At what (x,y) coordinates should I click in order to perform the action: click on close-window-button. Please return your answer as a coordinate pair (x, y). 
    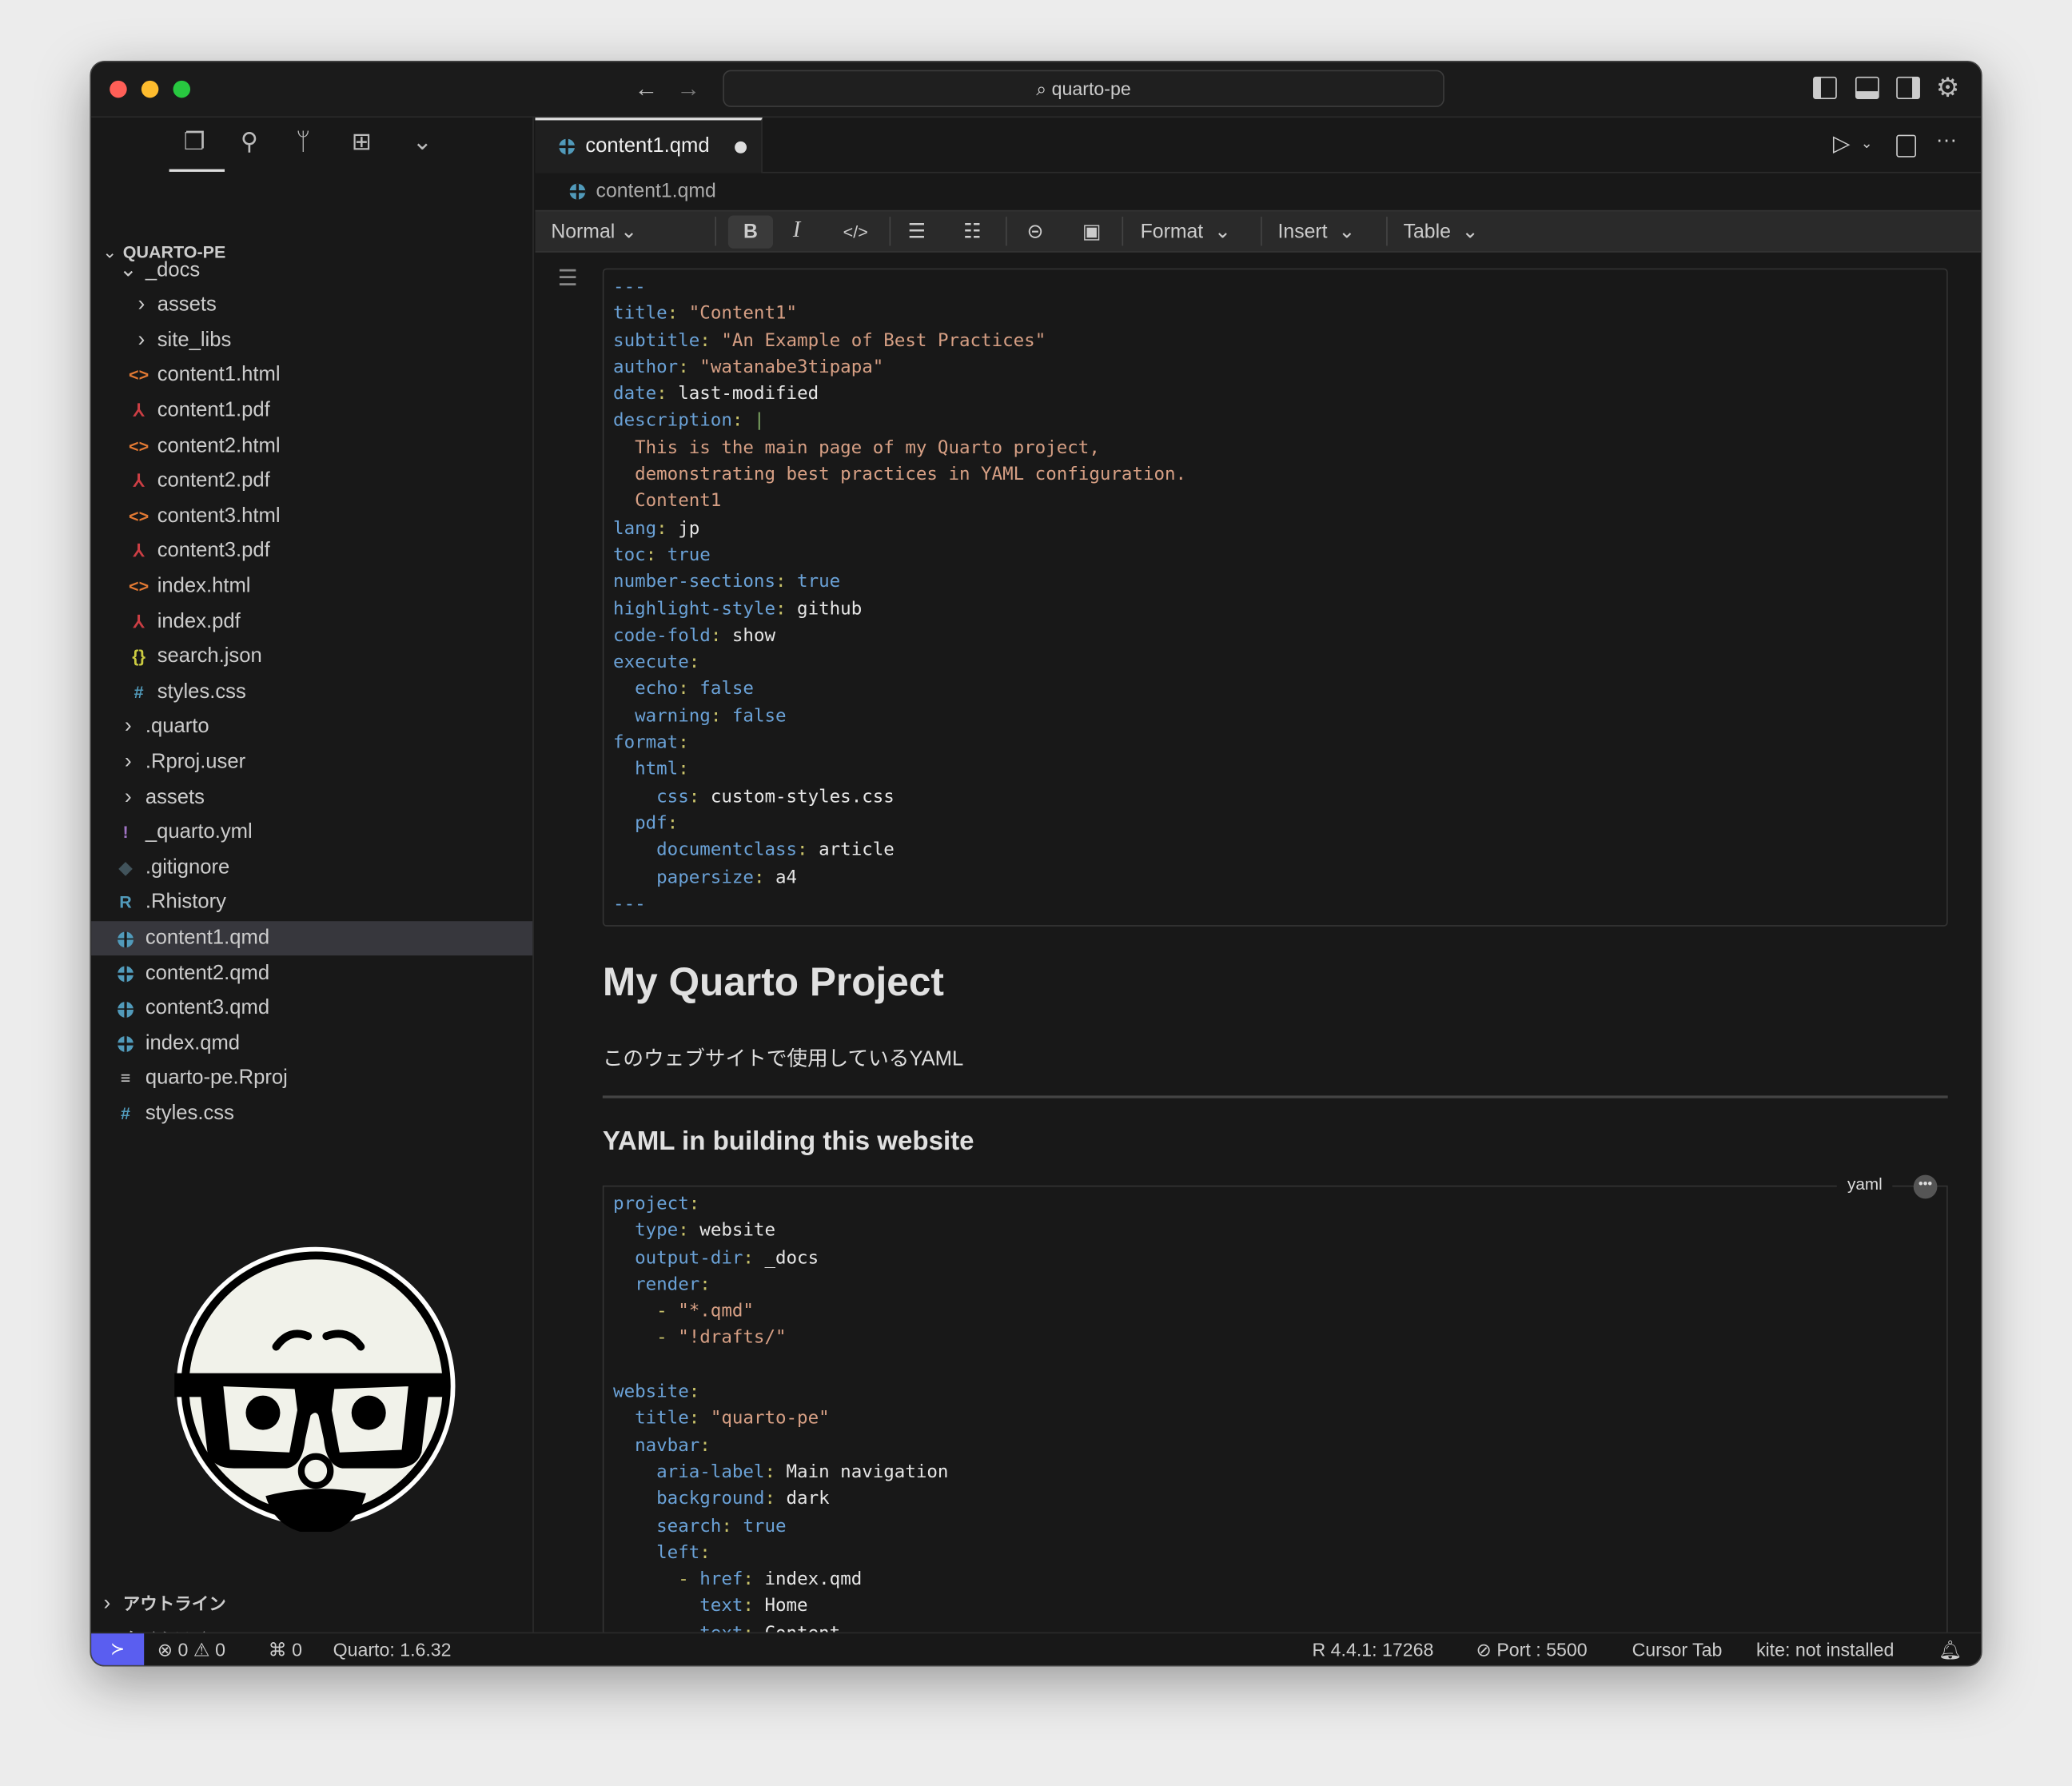
    Looking at the image, I should click on (118, 89).